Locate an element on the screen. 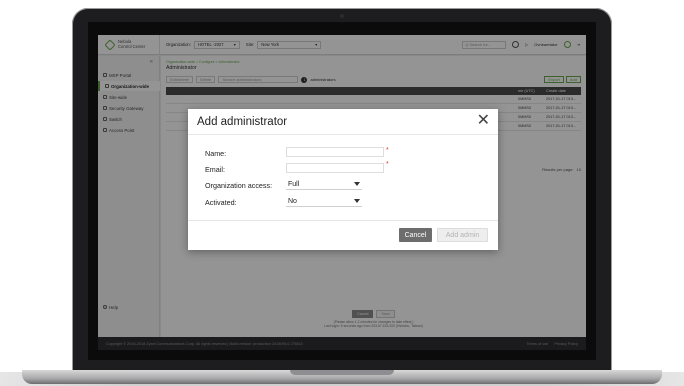 The height and width of the screenshot is (386, 684). email-label: Email: is located at coordinates (215, 169).